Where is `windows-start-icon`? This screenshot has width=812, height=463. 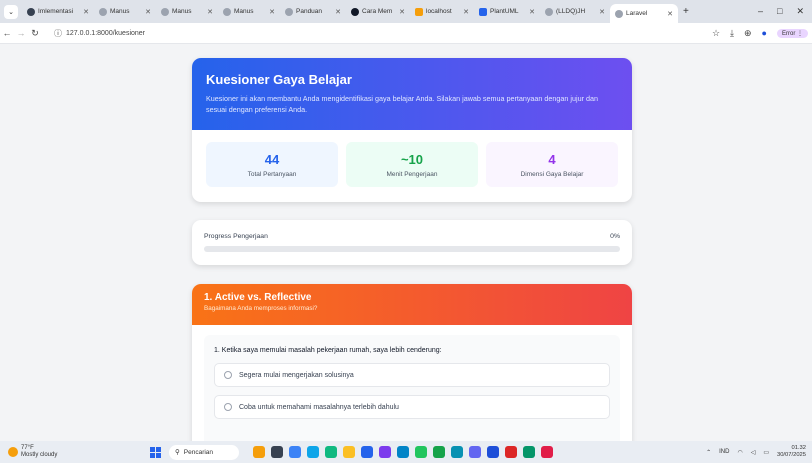
windows-start-icon is located at coordinates (155, 452).